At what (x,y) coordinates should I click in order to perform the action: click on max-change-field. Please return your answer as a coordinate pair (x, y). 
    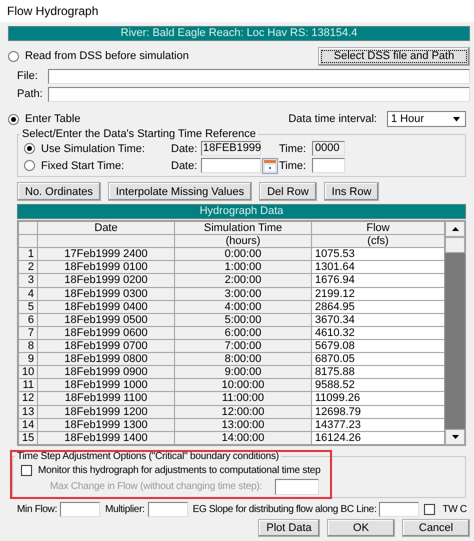
    Looking at the image, I should click on (297, 486).